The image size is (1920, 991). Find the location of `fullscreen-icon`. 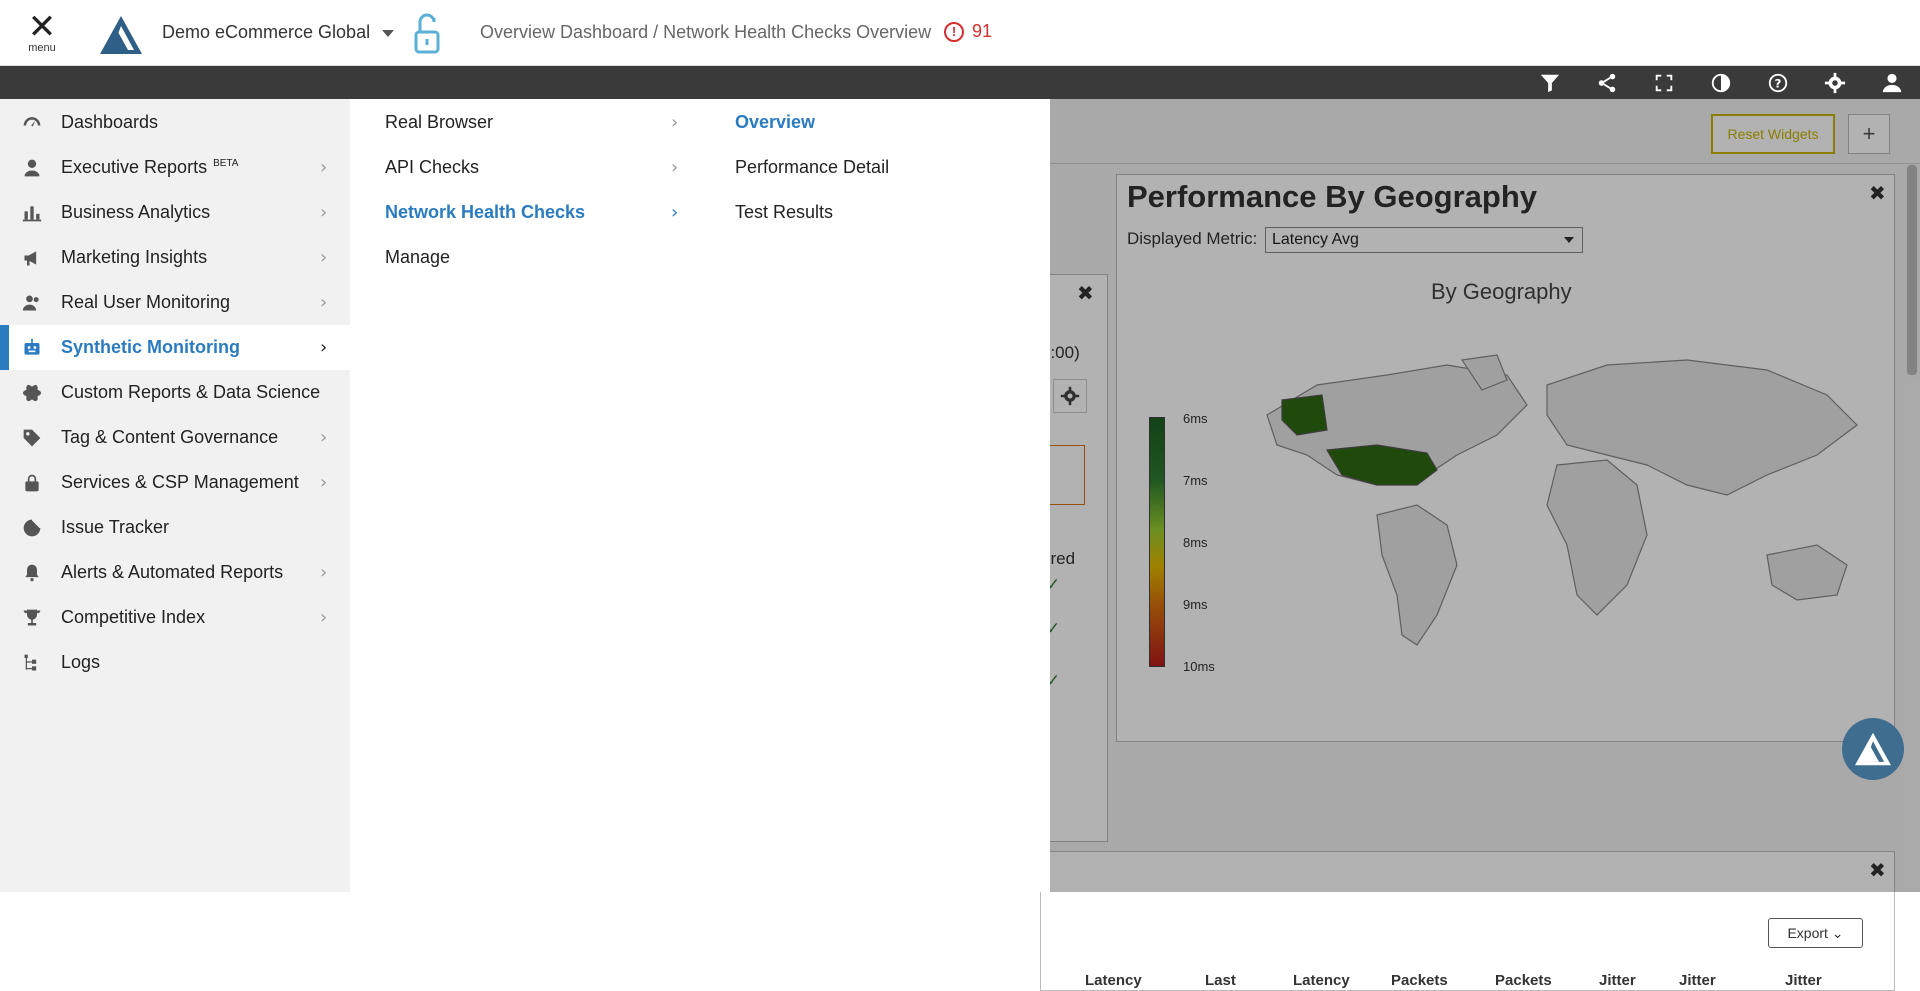

fullscreen-icon is located at coordinates (1663, 82).